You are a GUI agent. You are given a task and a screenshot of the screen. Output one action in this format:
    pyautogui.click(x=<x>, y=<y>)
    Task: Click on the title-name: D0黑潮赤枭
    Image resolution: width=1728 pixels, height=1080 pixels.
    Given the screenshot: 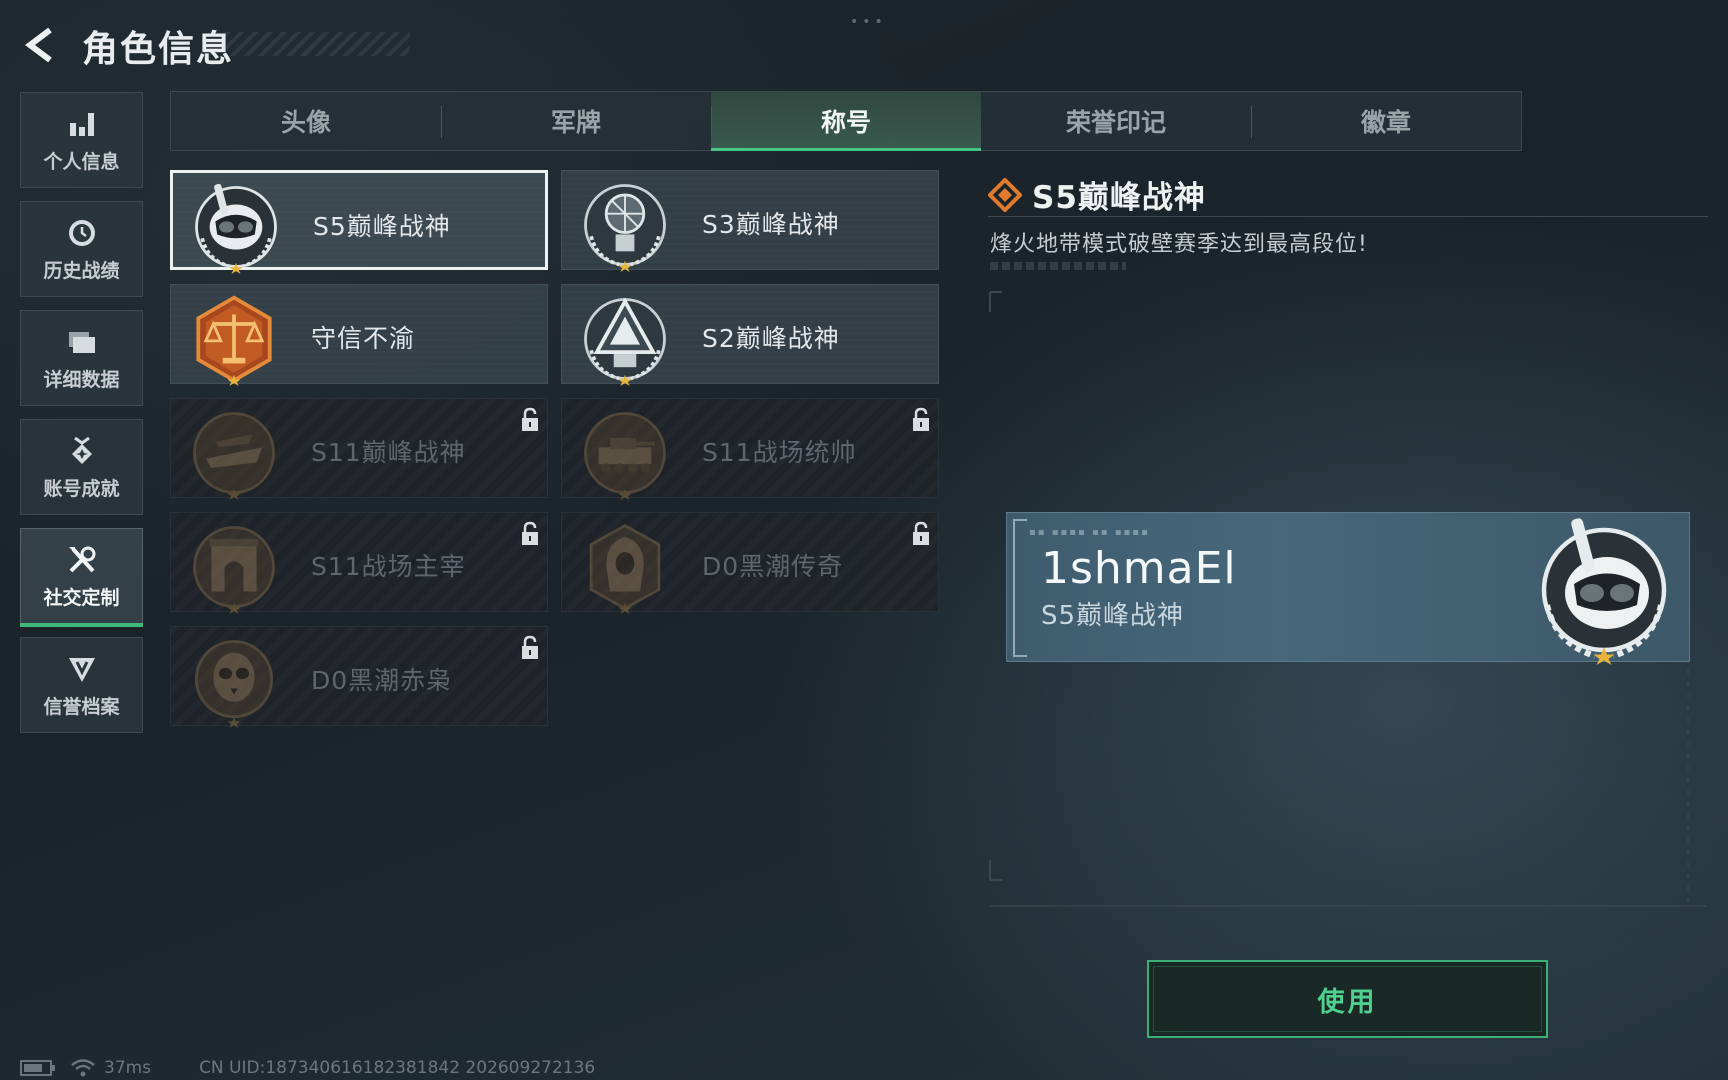 What is the action you would take?
    pyautogui.click(x=382, y=680)
    